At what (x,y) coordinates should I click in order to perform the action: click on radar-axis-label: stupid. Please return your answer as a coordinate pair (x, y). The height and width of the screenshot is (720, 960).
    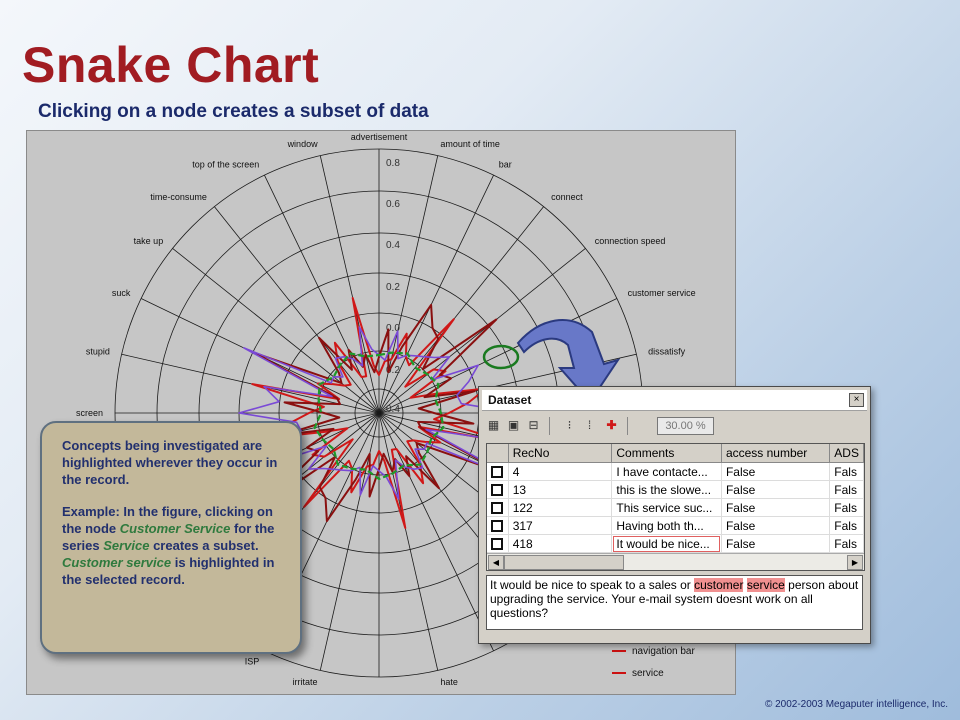
    Looking at the image, I should click on (98, 352).